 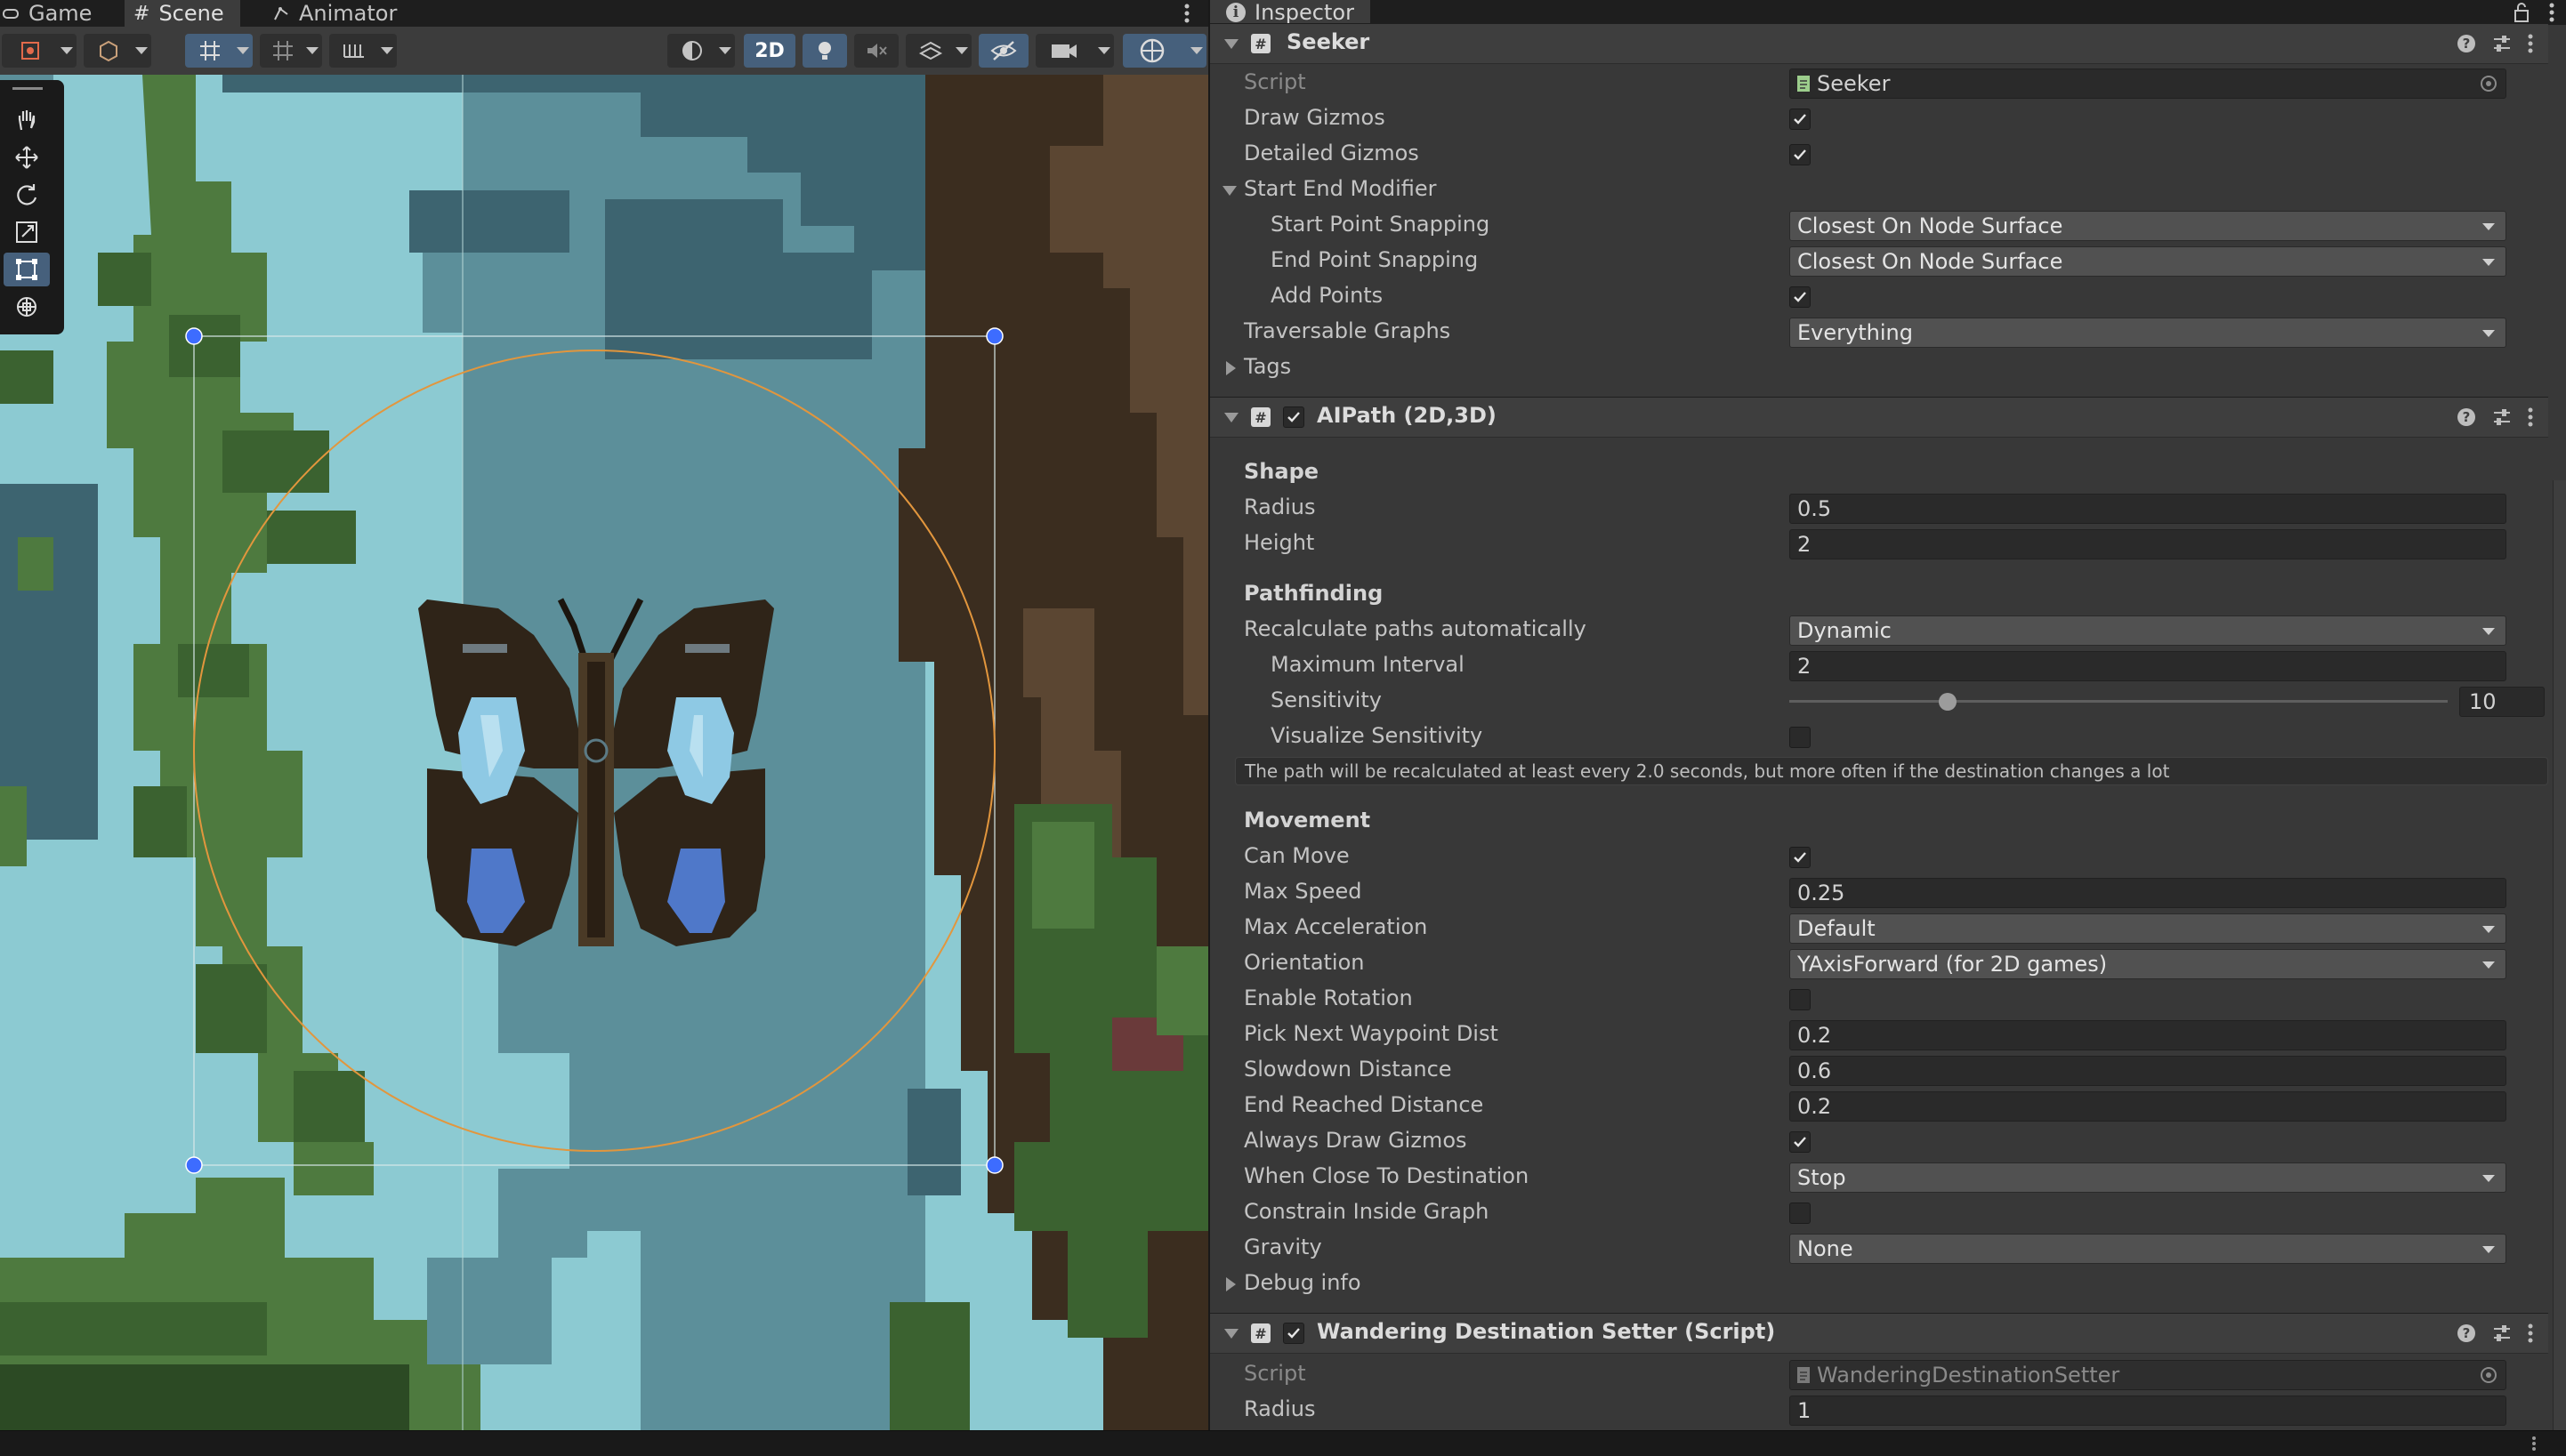 I want to click on tab-inspector-label: Inspector, so click(x=1304, y=12).